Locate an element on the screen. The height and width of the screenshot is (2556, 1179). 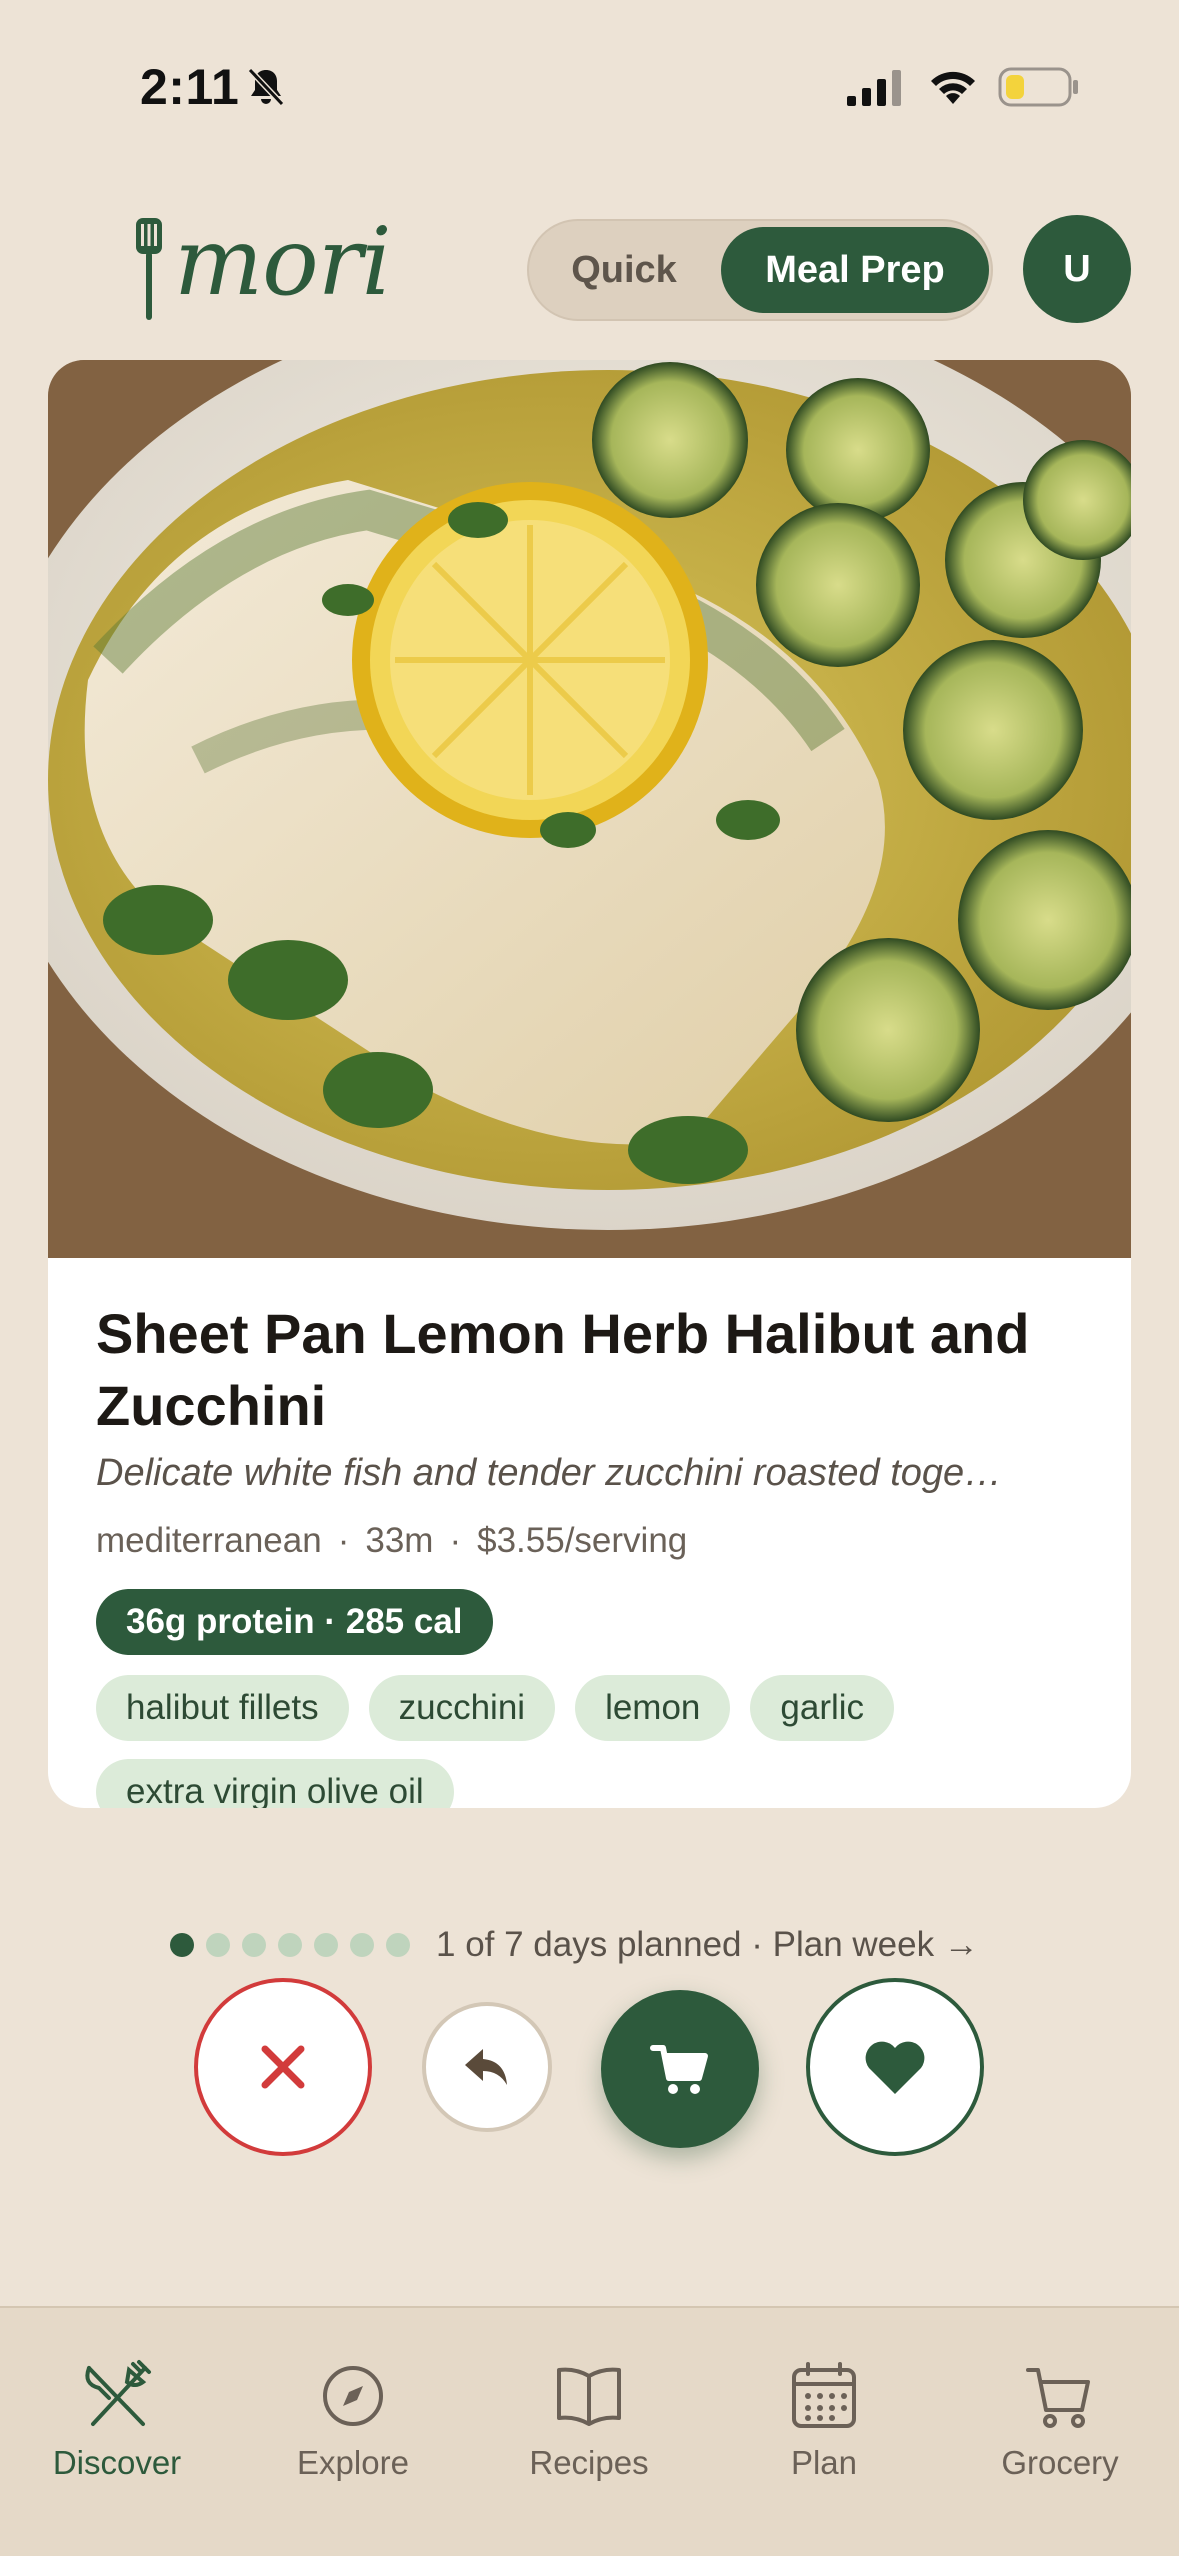
ingredient-tag: zucchini is located at coordinates (462, 1708).